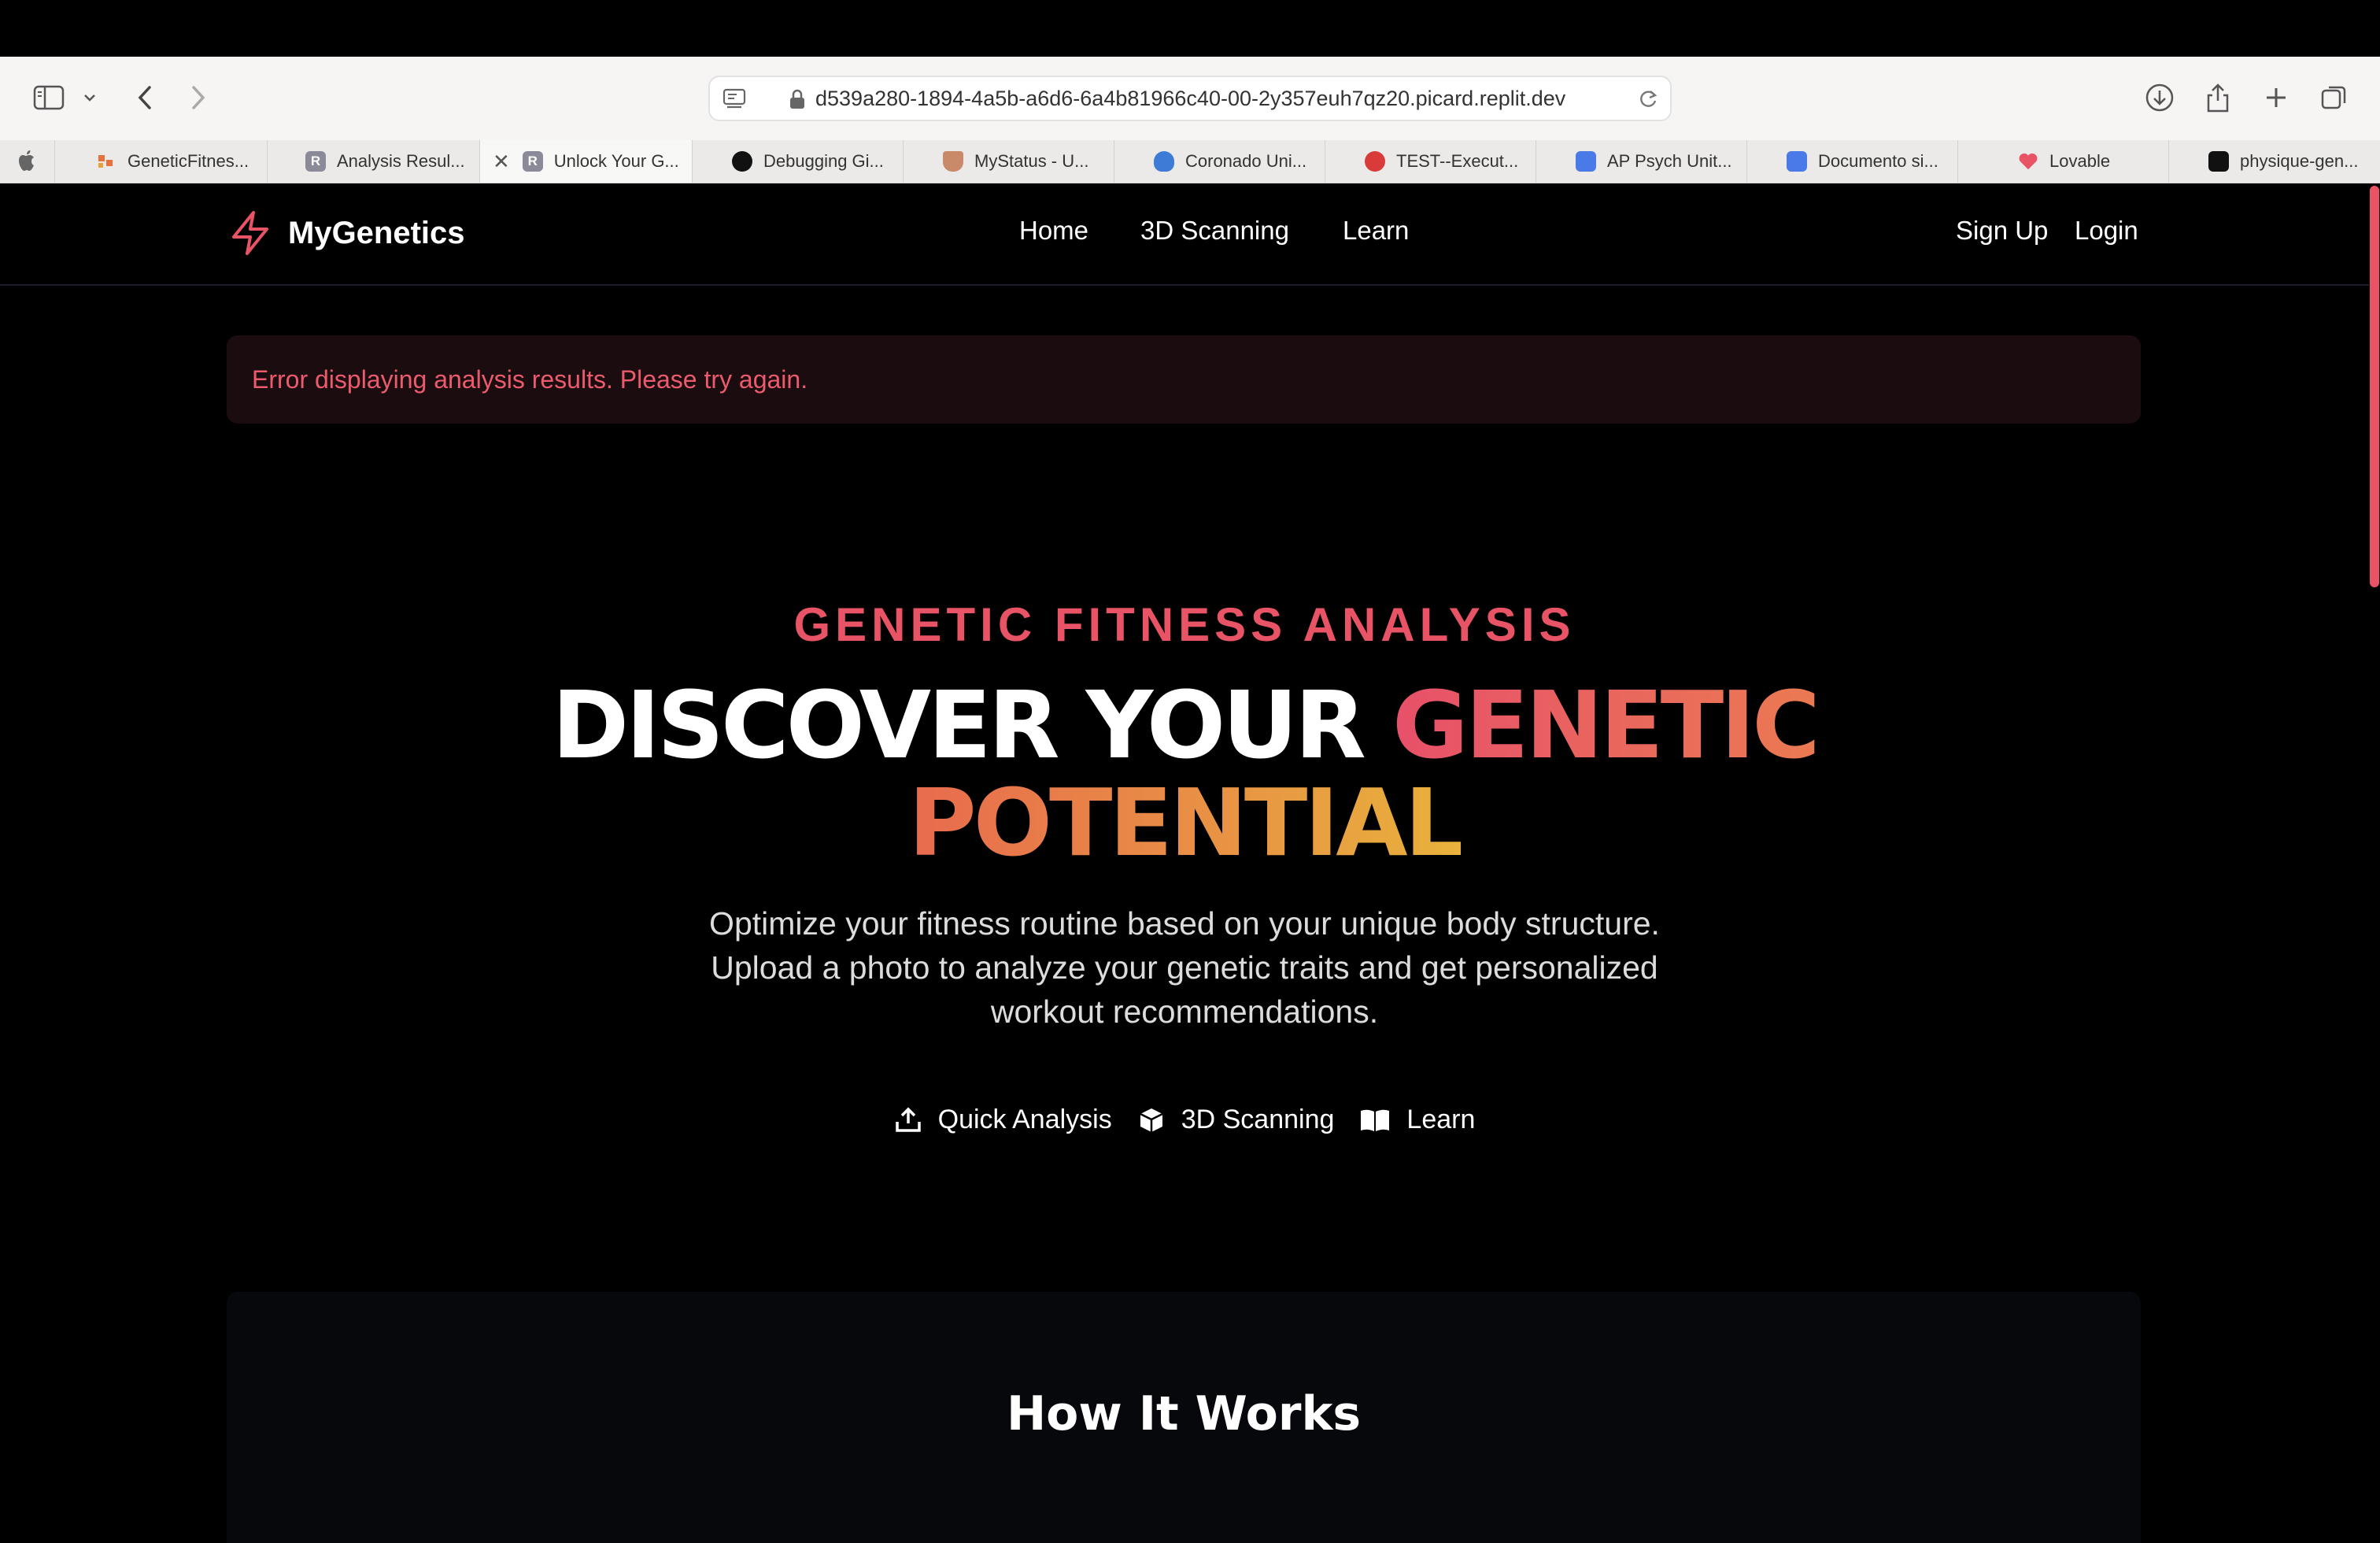 Image resolution: width=2380 pixels, height=1543 pixels. I want to click on hero-actions: Quick Analysis 3D Scanning Learn, so click(1184, 1120).